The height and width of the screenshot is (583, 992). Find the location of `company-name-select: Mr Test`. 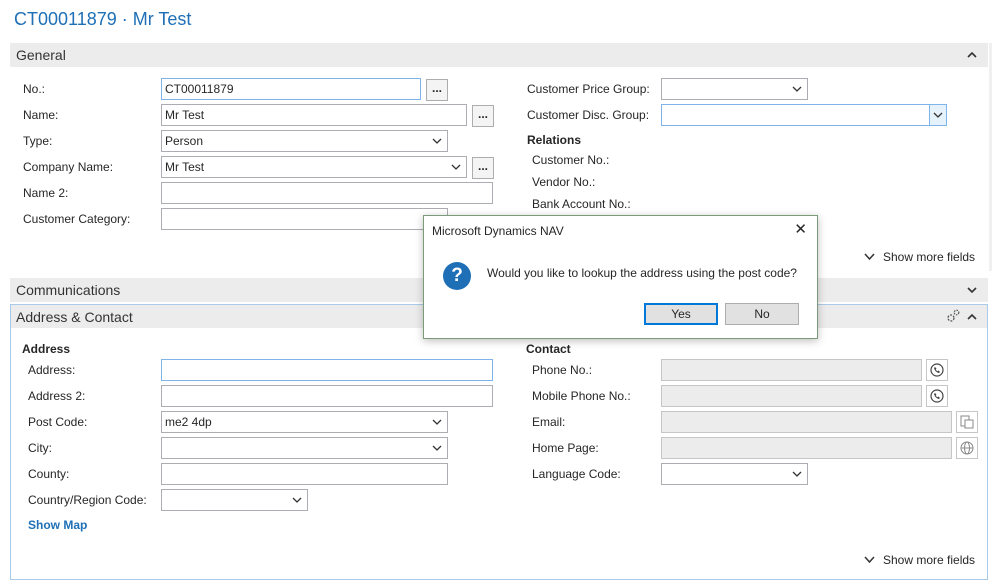

company-name-select: Mr Test is located at coordinates (314, 167).